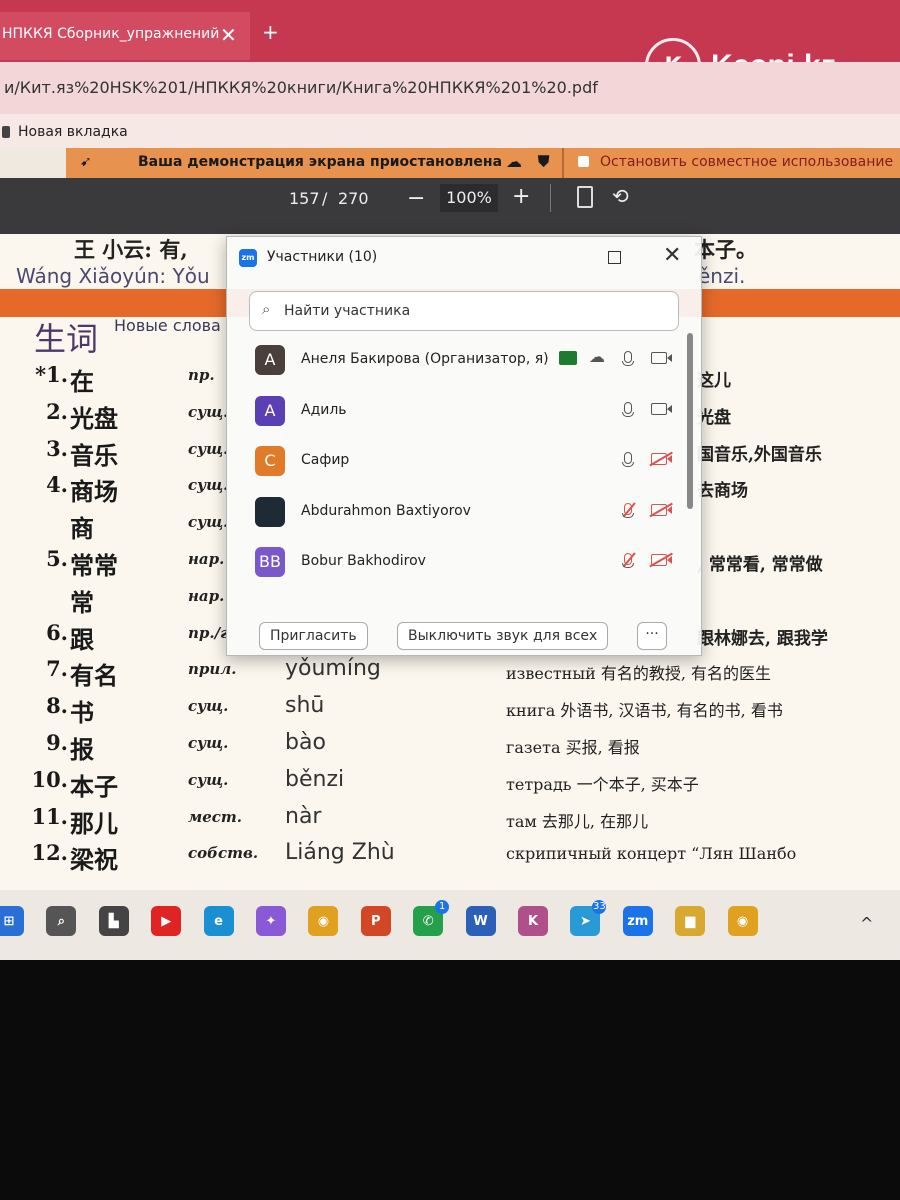 The image size is (900, 1200). Describe the element at coordinates (49, 816) in the screenshot. I see `vocab-number: 11.` at that location.